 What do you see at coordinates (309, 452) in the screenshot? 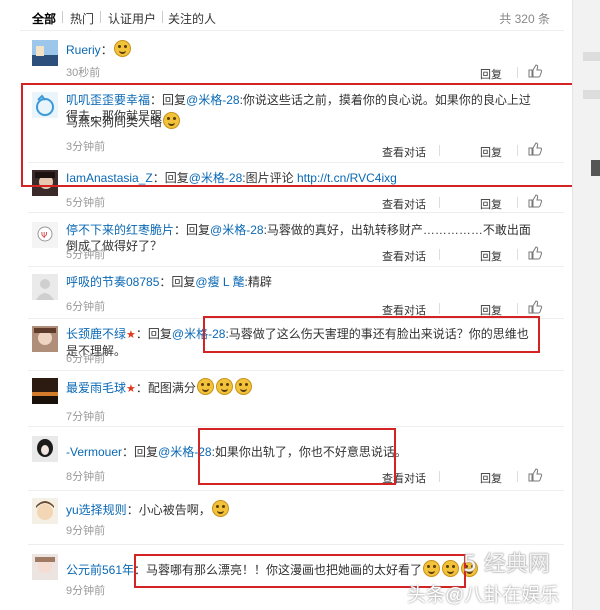
I see `comment-body: :如果你出轨了，你也不好意思说话。` at bounding box center [309, 452].